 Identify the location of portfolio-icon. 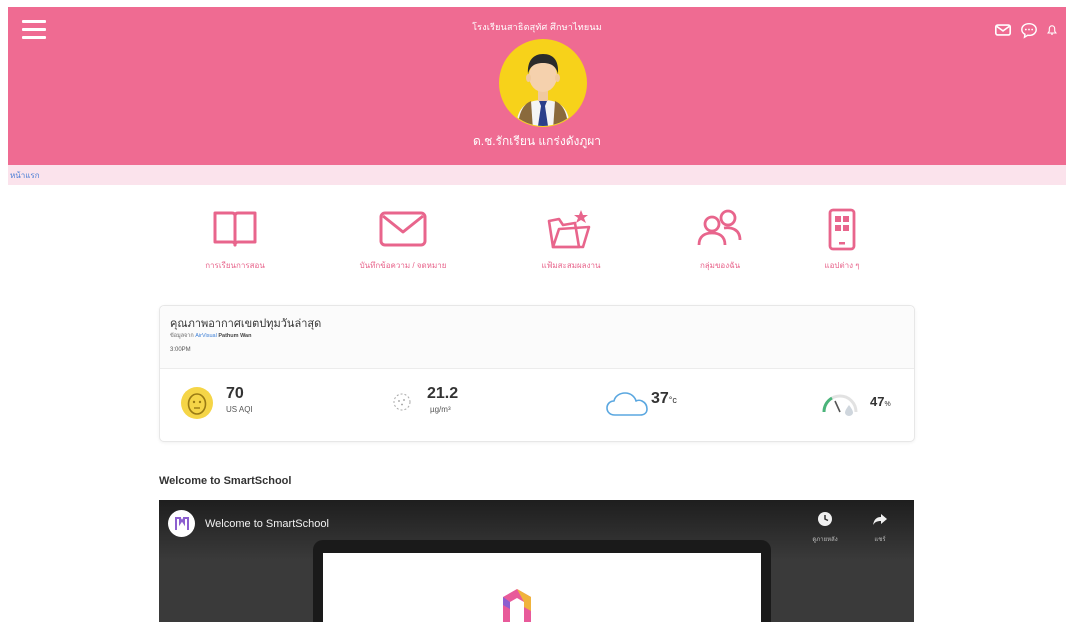
(569, 229).